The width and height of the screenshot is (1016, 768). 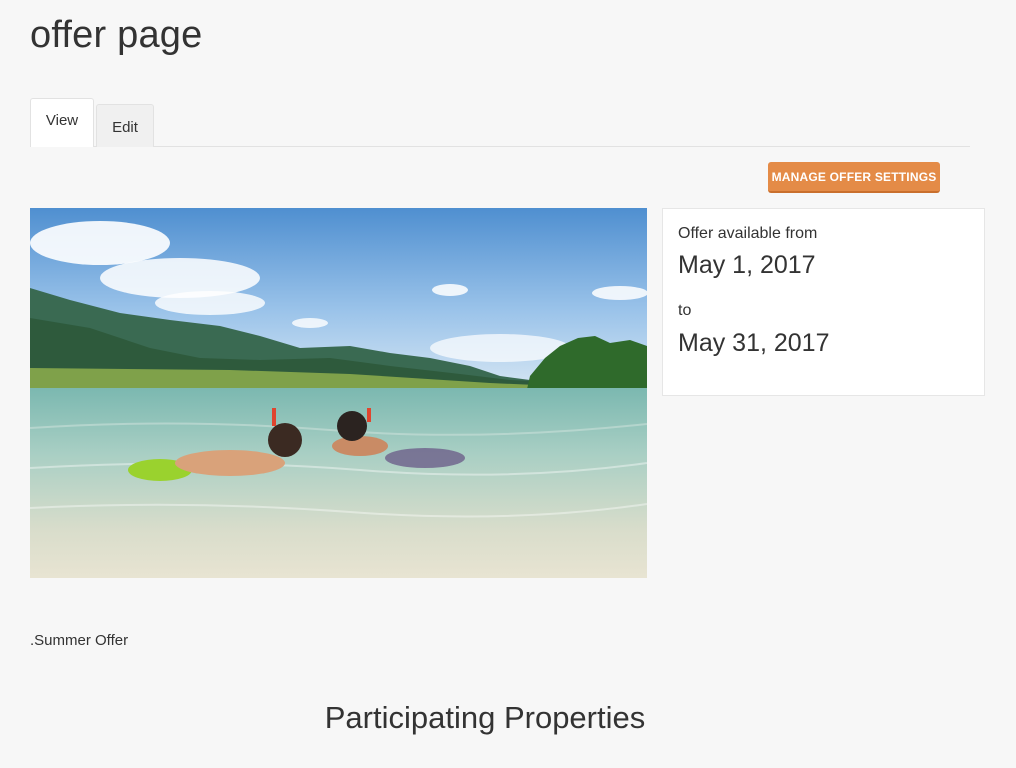 I want to click on offer-caption: .Summer Offer, so click(x=79, y=640).